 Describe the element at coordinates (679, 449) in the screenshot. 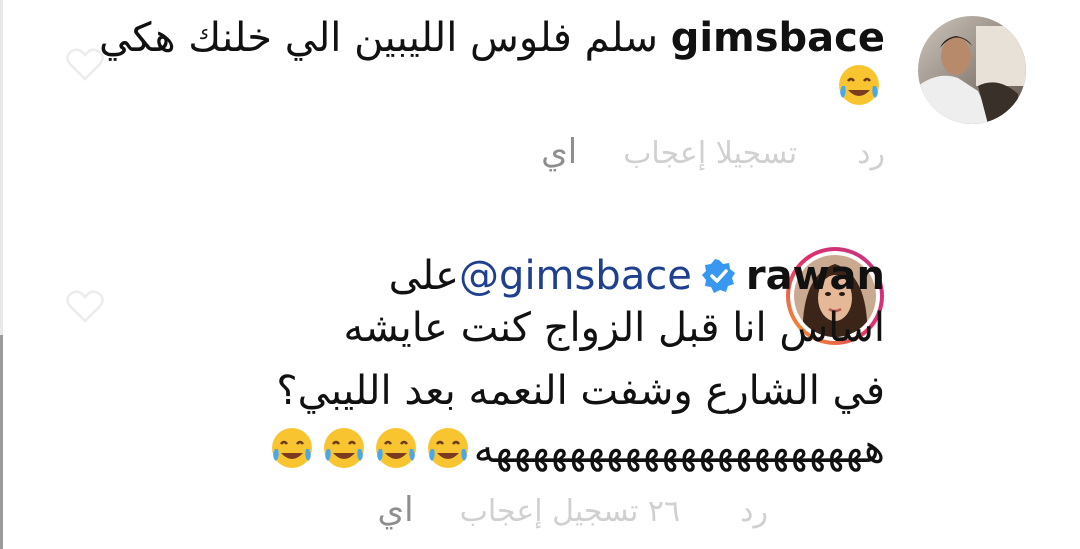

I see `laugh-text: هههههههههههههههههههههه` at that location.